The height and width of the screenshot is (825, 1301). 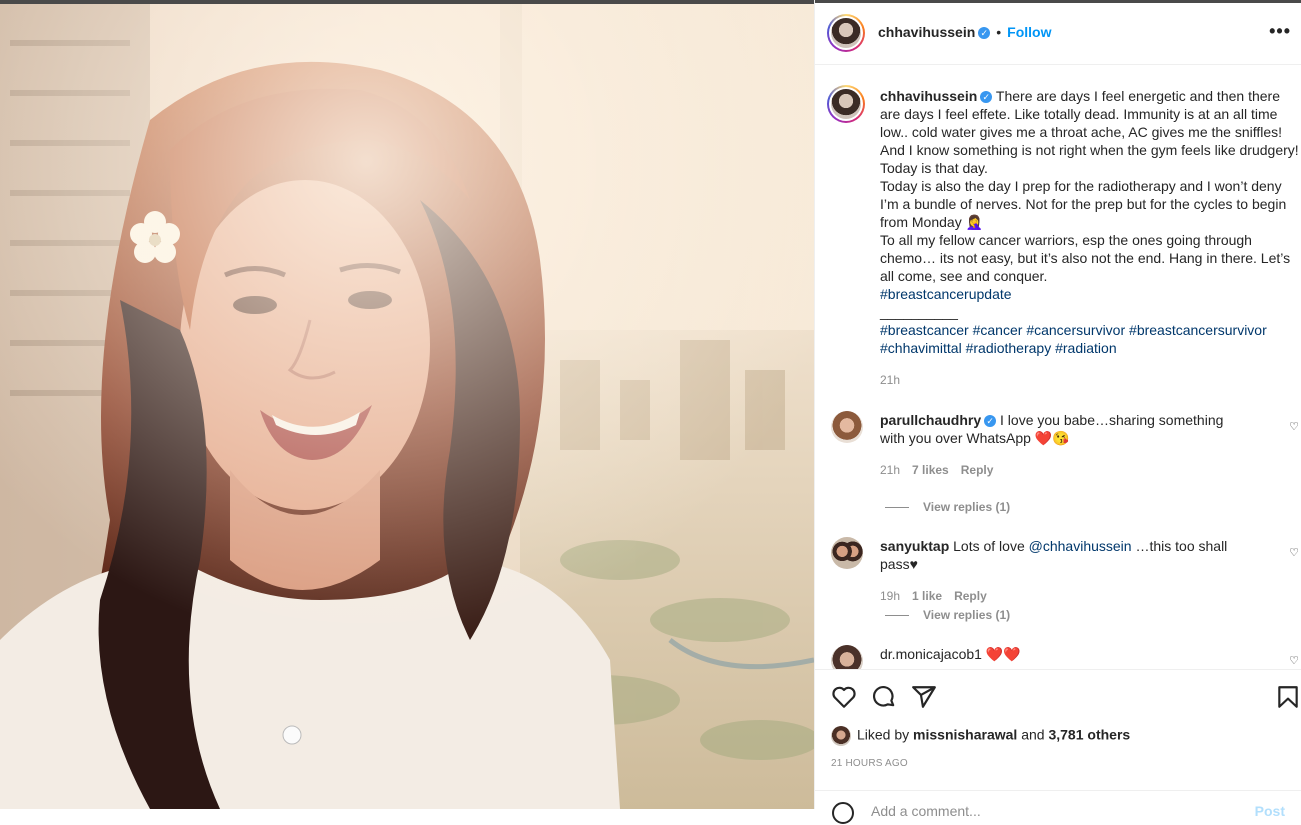 What do you see at coordinates (1058, 807) in the screenshot?
I see `add-comment-bar: Add a comment... Post` at bounding box center [1058, 807].